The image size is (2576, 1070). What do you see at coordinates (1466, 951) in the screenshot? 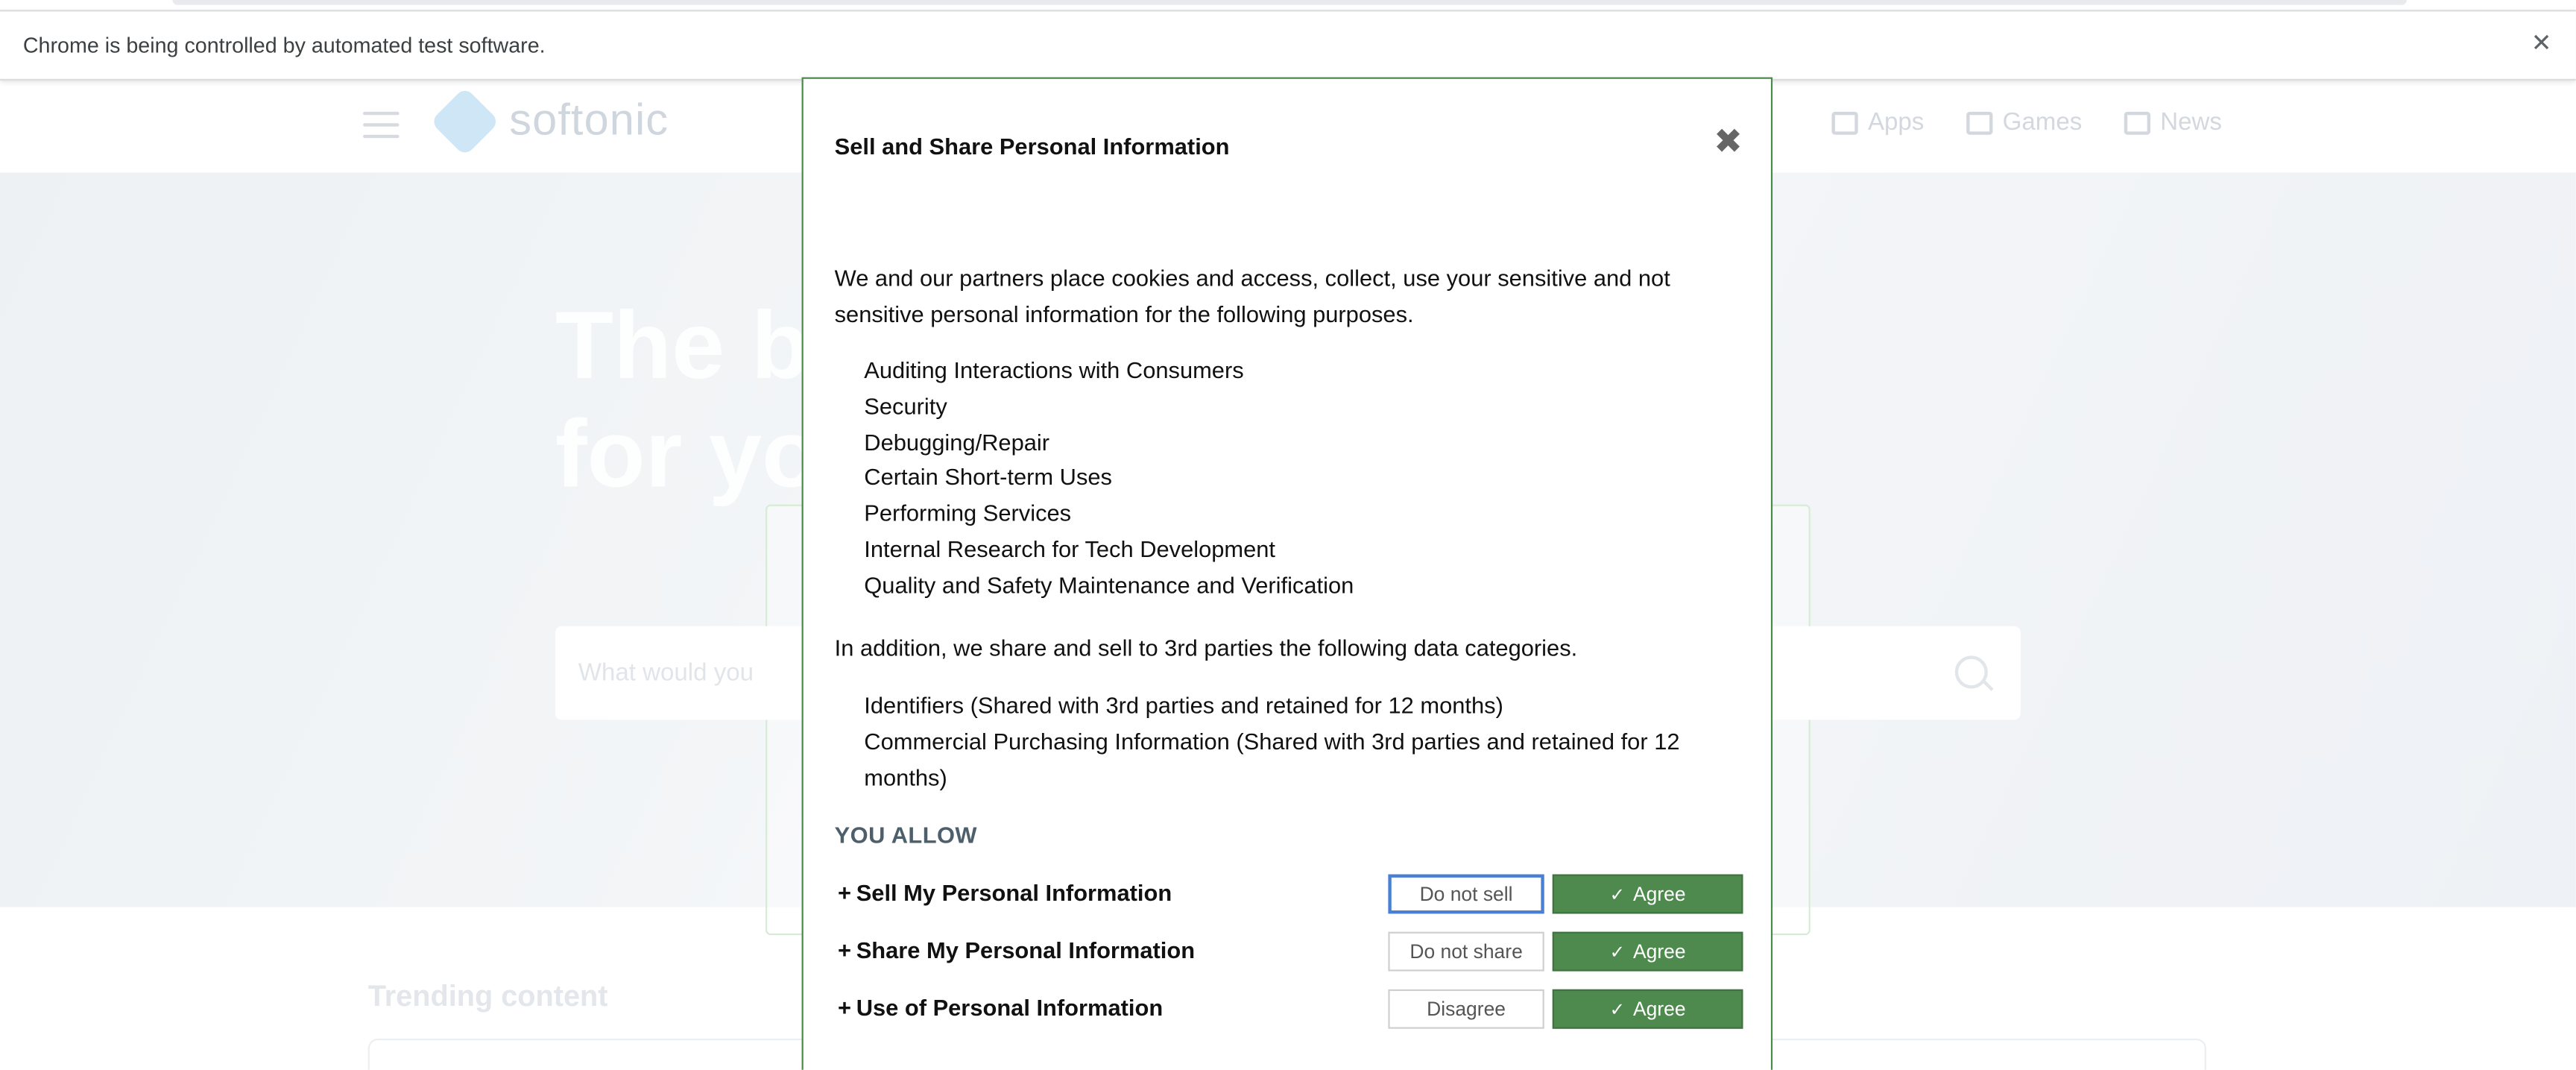
I see `do-not-share-button: Do not share` at bounding box center [1466, 951].